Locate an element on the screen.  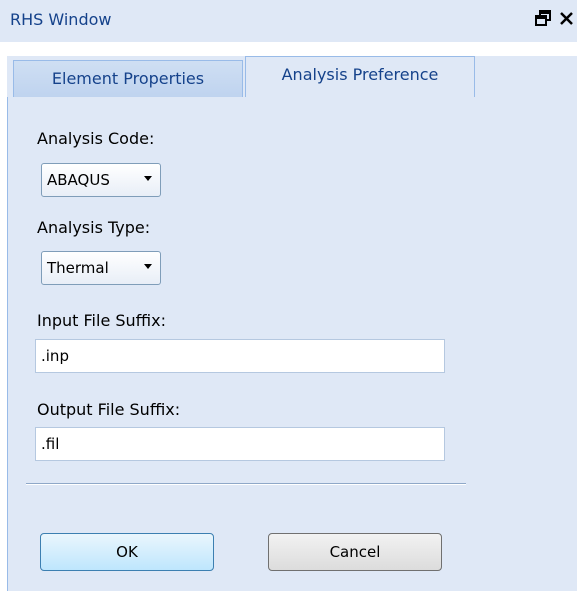
tab-analysis-preference: Analysis Preference is located at coordinates (360, 77).